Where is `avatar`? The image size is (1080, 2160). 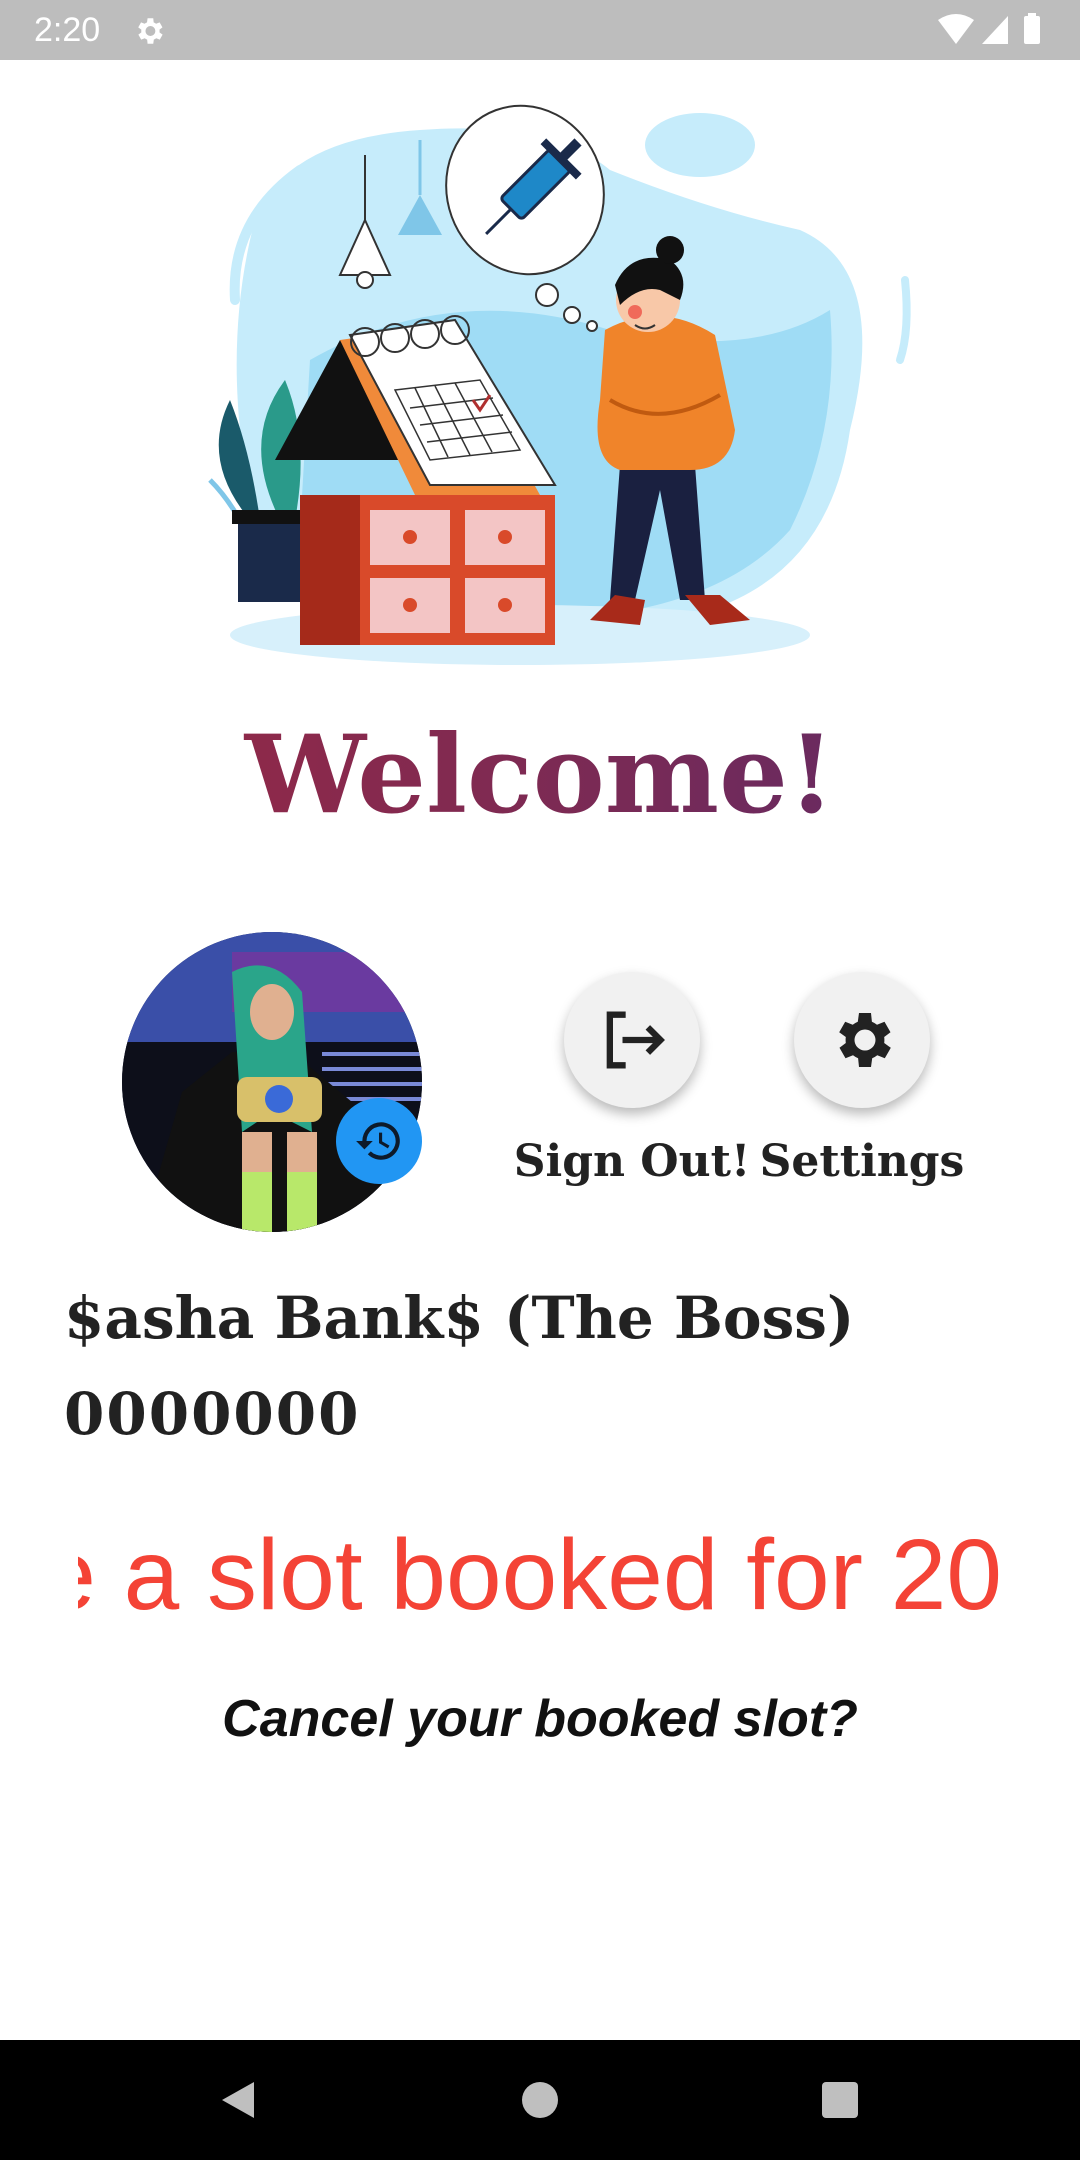
avatar is located at coordinates (272, 1082).